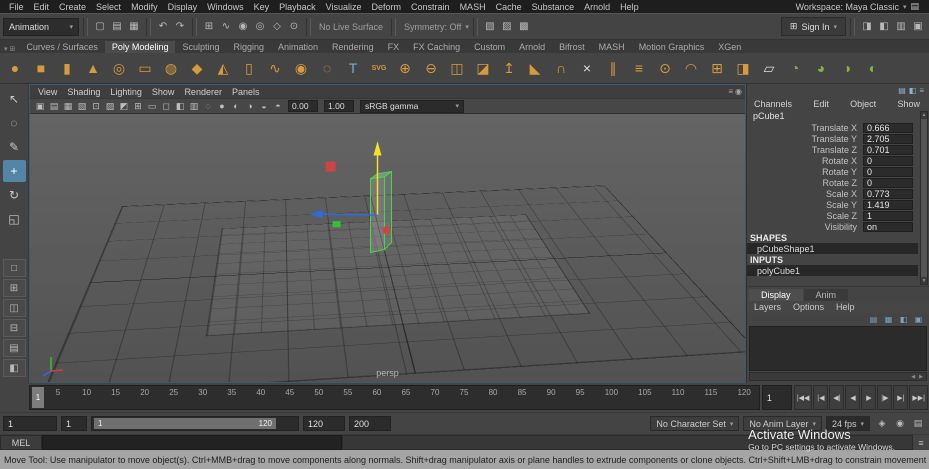 This screenshot has width=929, height=469. Describe the element at coordinates (639, 68) in the screenshot. I see `shelf-icon-offset-edge-loop: ≡` at that location.